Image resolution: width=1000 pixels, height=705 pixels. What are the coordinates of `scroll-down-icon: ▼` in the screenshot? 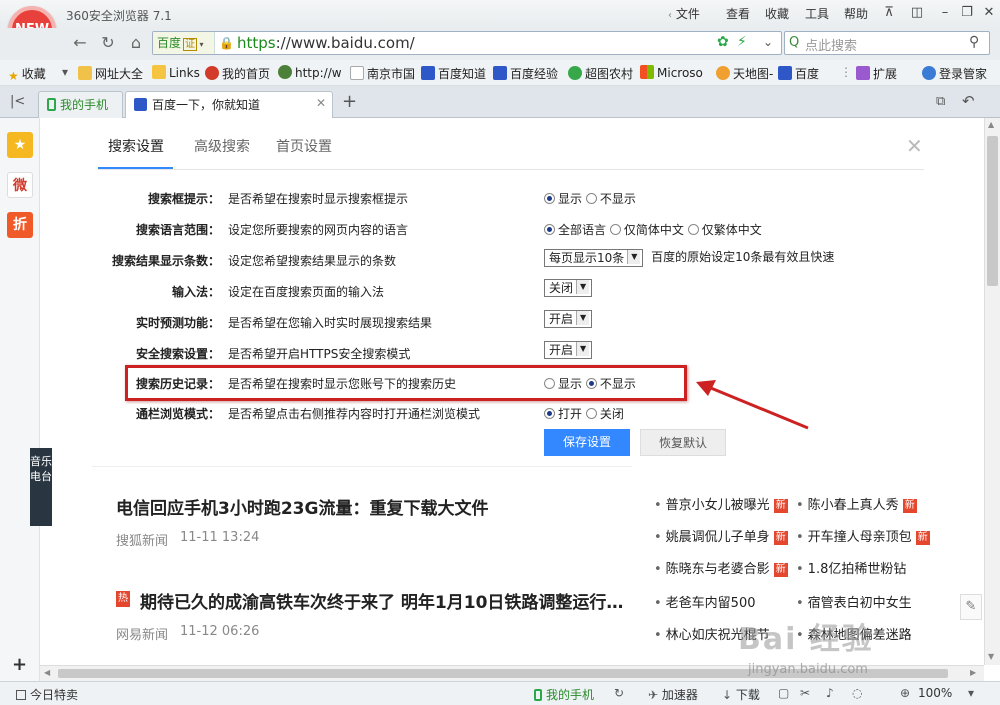 It's located at (991, 656).